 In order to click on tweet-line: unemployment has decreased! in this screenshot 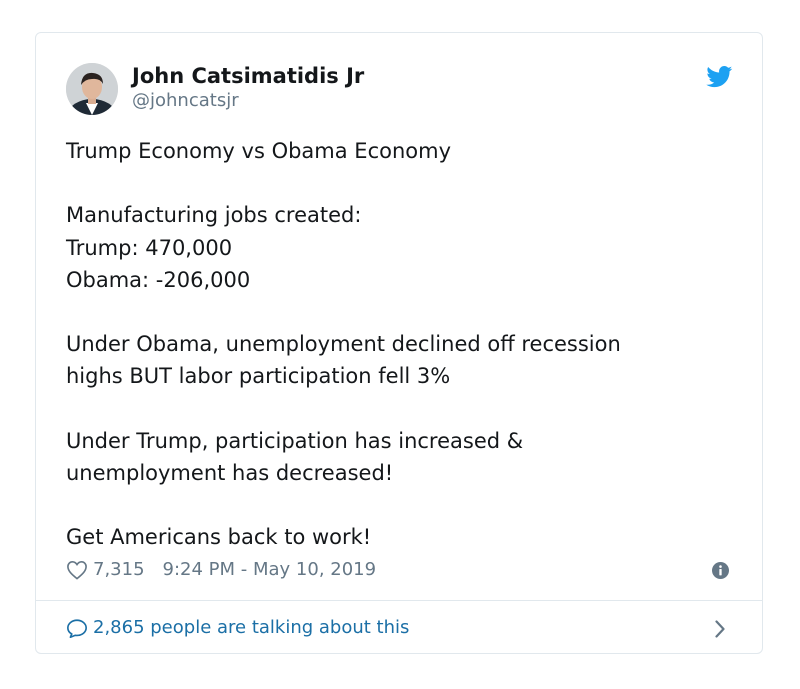, I will do `click(230, 472)`.